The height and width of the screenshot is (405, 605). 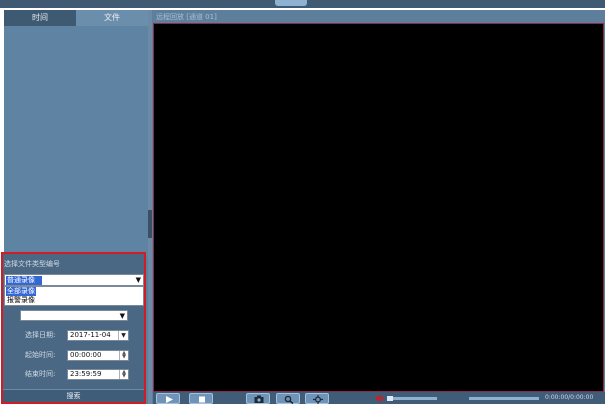 I want to click on start-time-value: 00:00:00, so click(x=86, y=355).